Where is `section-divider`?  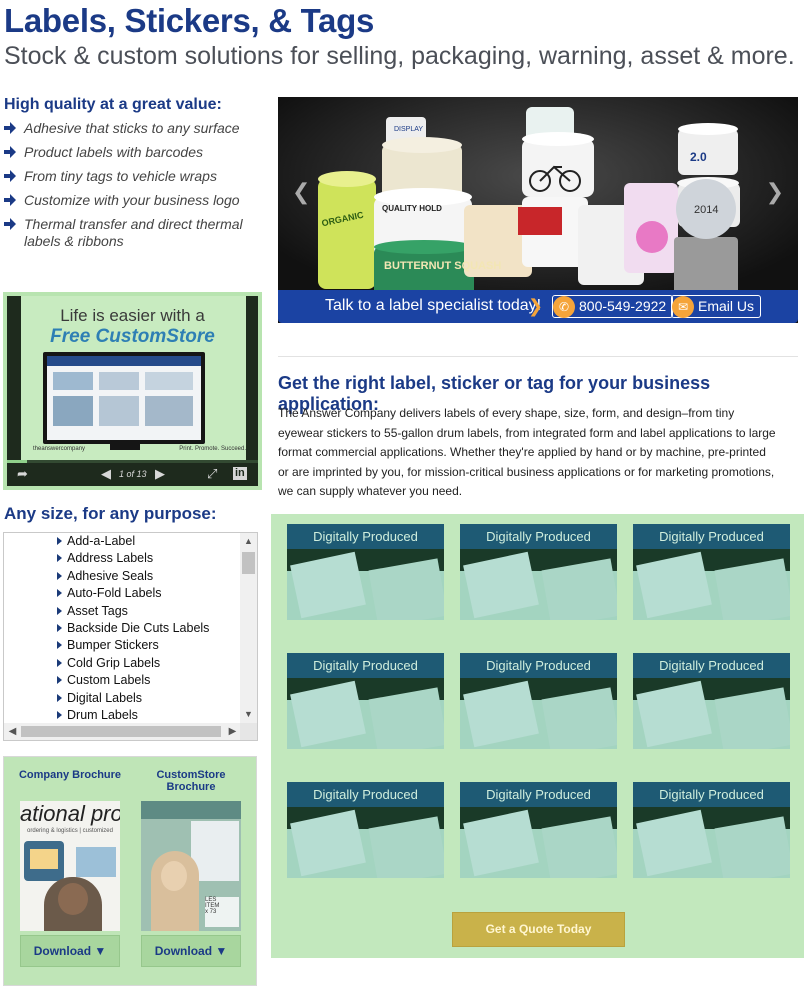
section-divider is located at coordinates (538, 356).